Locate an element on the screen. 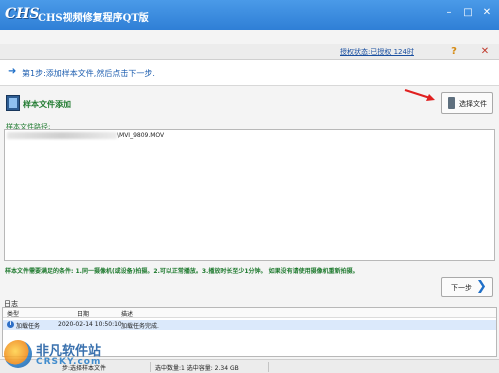 The width and height of the screenshot is (499, 373). watermark-globe-icon is located at coordinates (18, 354).